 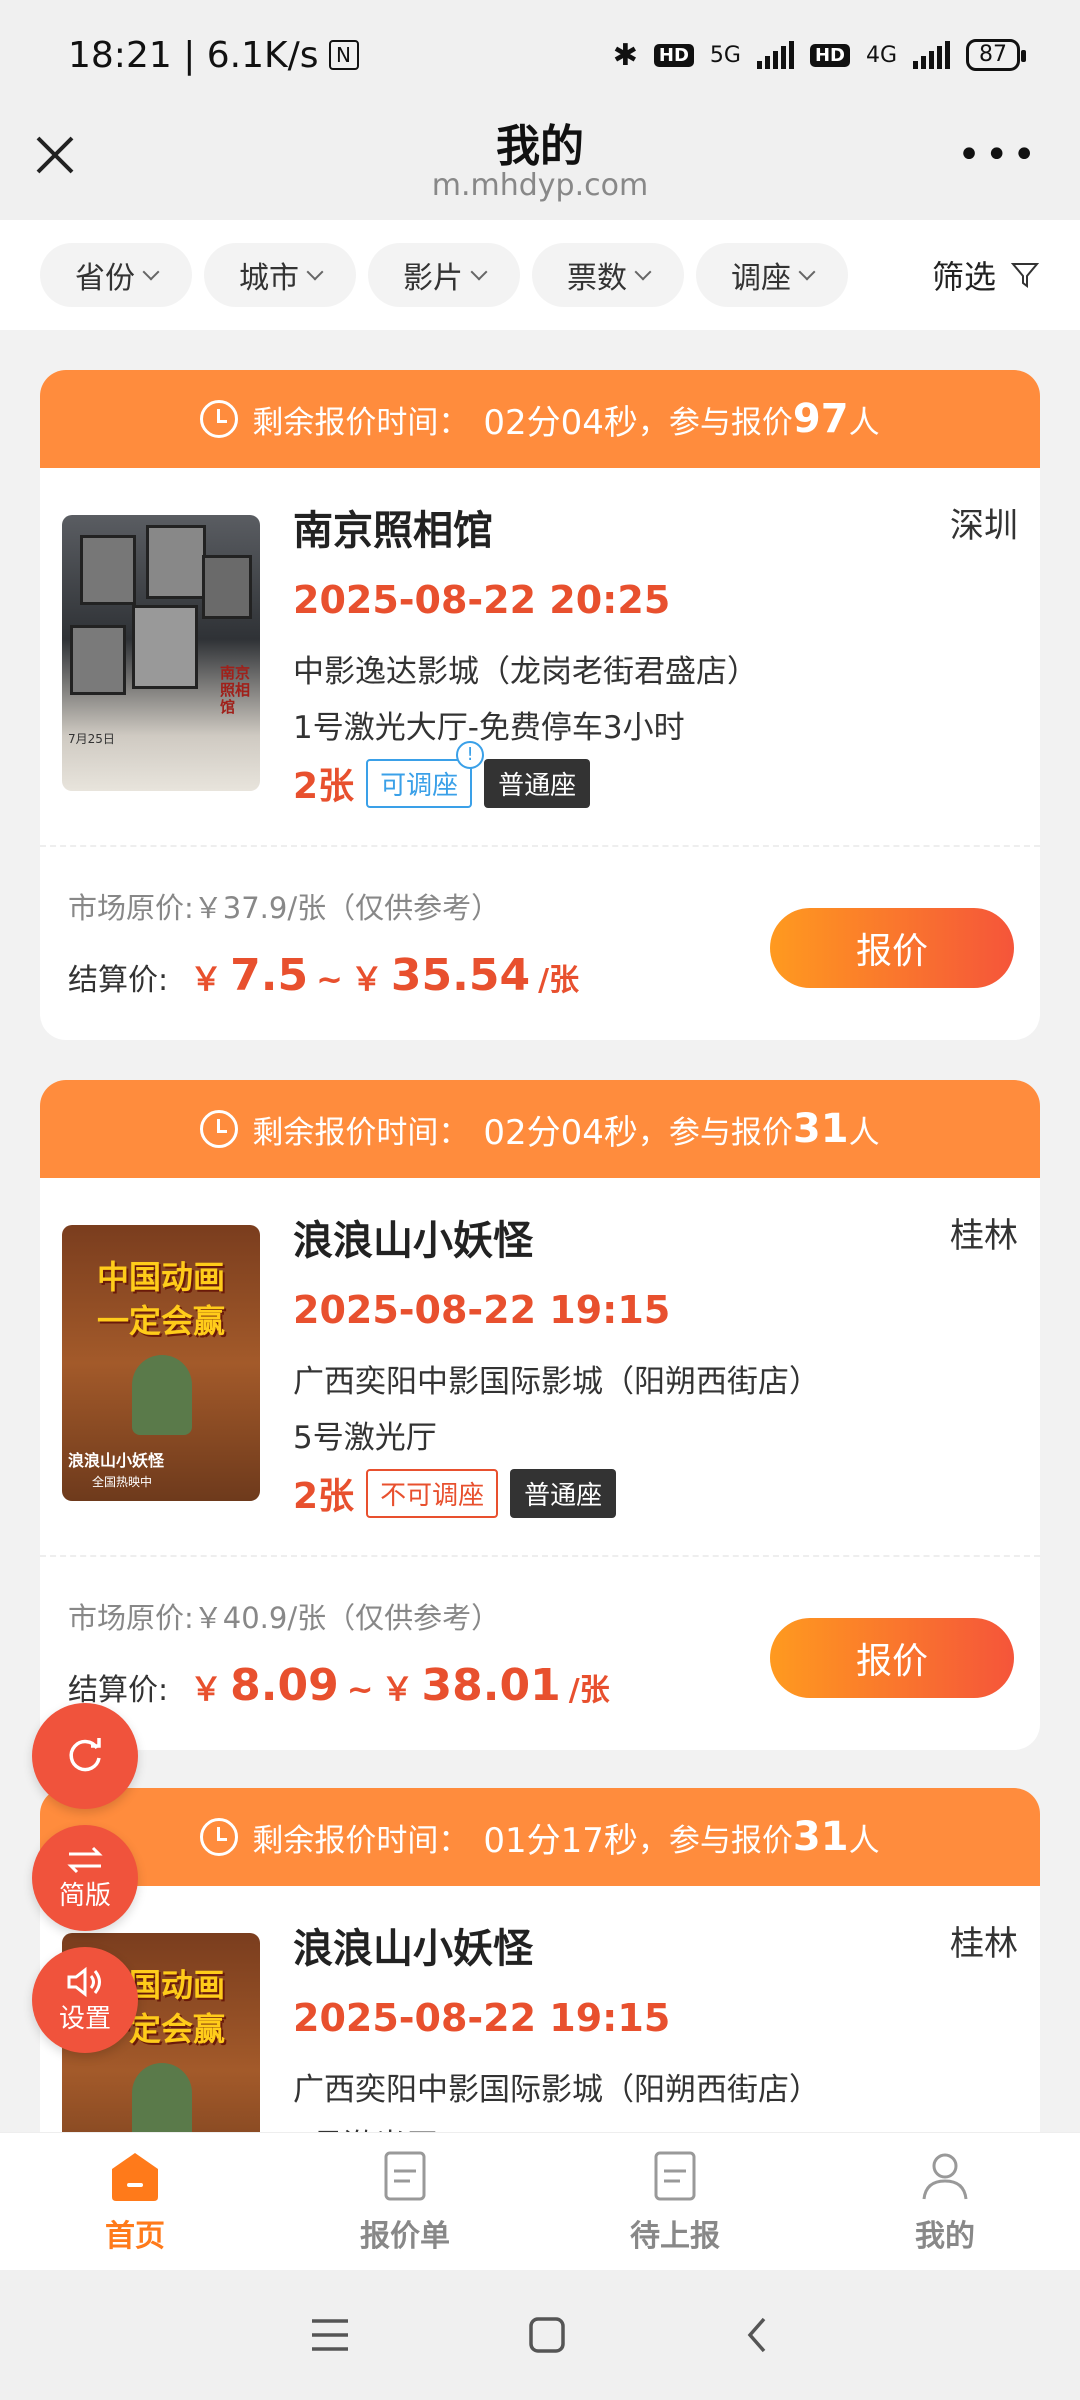 I want to click on countdown-banner: 剩余报价时间： 02分04秒 ，参与报价 31 人, so click(x=540, y=1129).